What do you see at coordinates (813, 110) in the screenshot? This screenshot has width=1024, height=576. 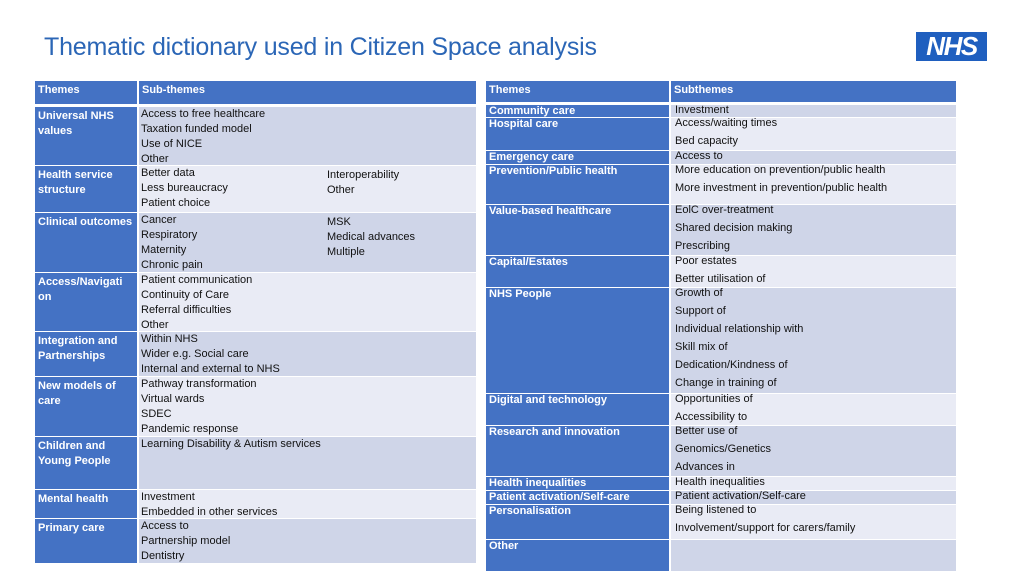 I see `subthemes-cell: Investment` at bounding box center [813, 110].